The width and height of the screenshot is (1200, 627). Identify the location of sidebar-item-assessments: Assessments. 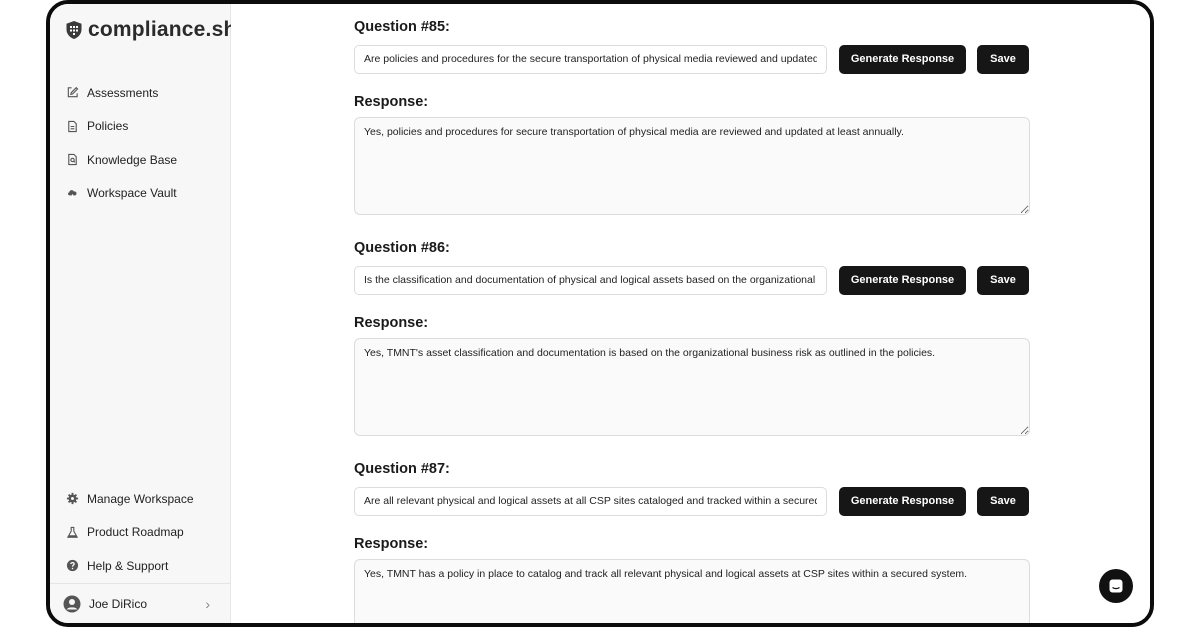
(140, 93).